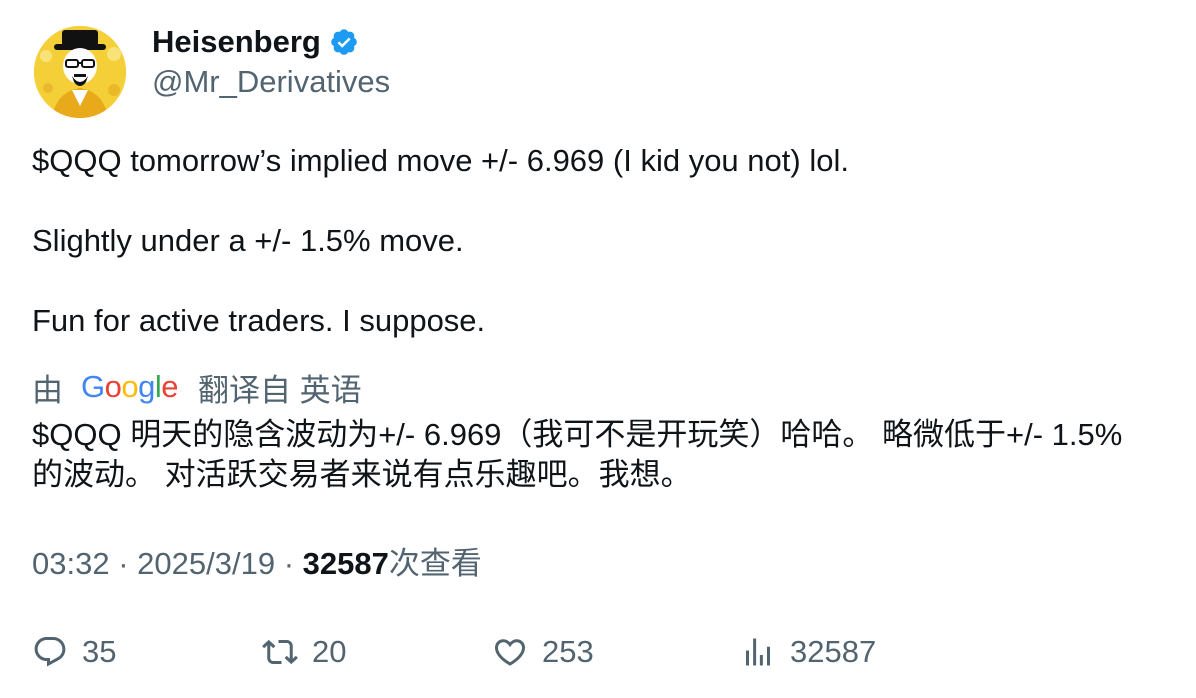 The width and height of the screenshot is (1196, 698). Describe the element at coordinates (435, 563) in the screenshot. I see `views-label: 次查看` at that location.